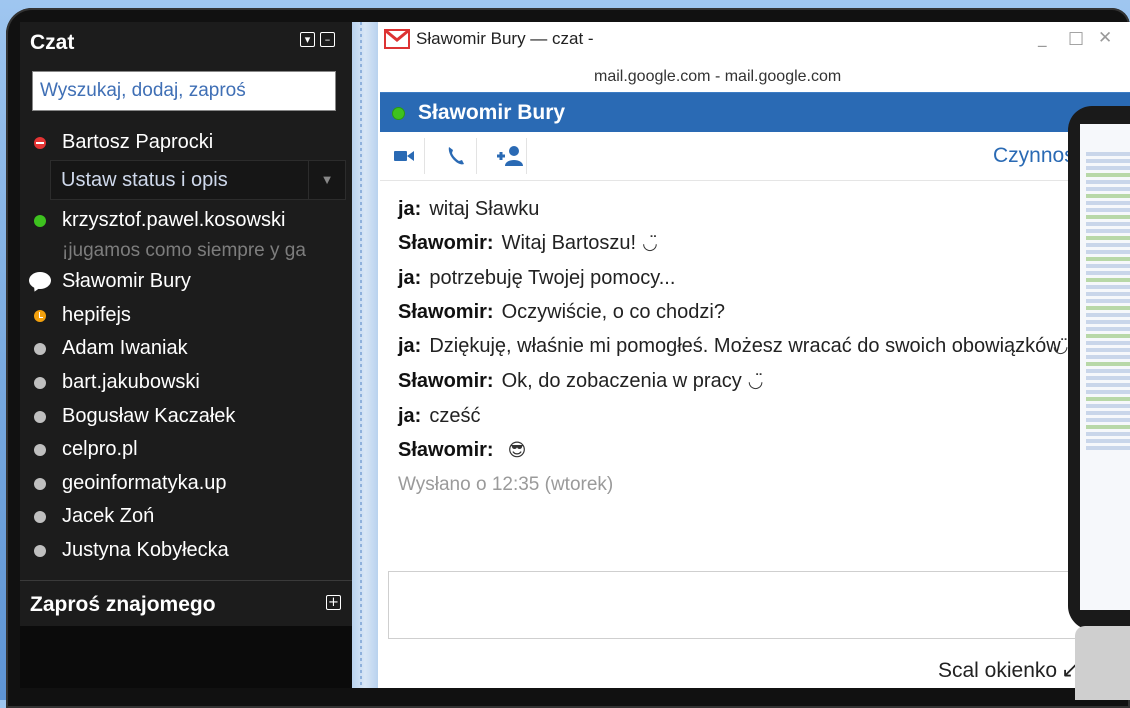  I want to click on window-titlebar: Sławomir Bury — czat - _ □ ✕, so click(754, 39).